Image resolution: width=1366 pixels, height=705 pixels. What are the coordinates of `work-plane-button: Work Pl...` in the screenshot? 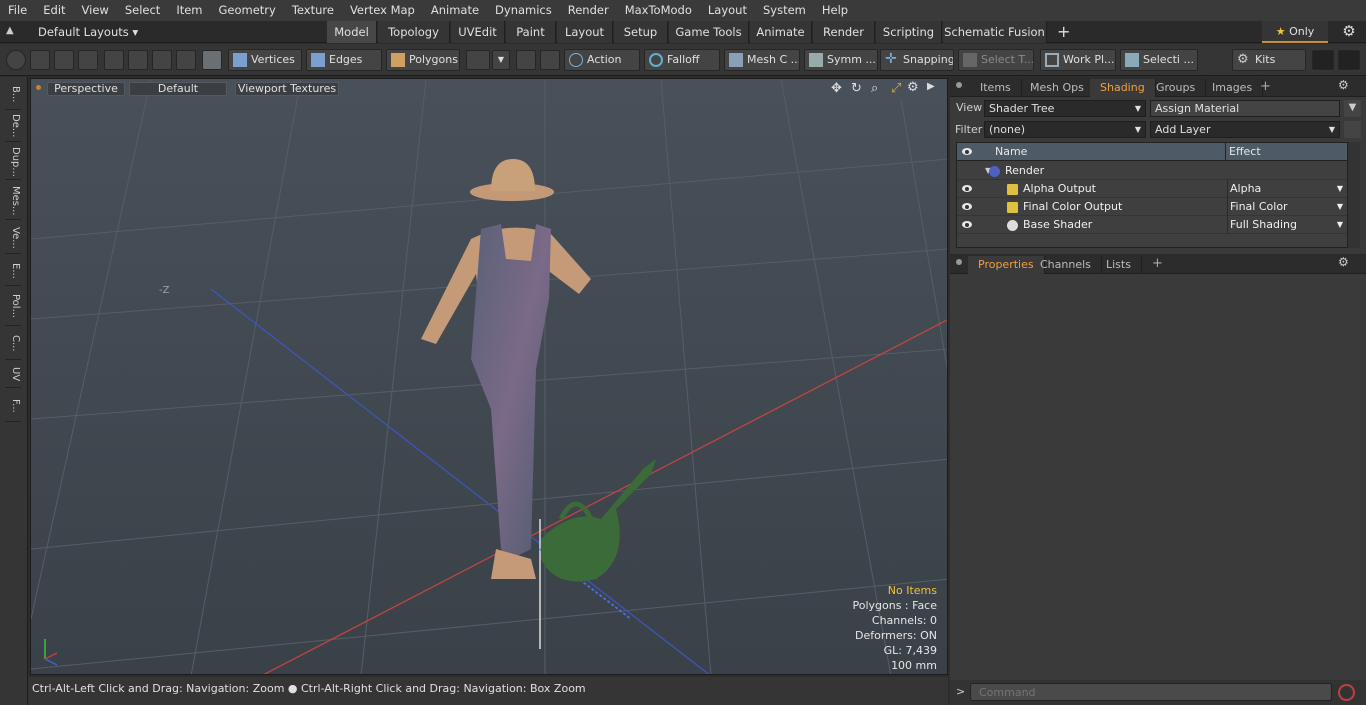 It's located at (1078, 60).